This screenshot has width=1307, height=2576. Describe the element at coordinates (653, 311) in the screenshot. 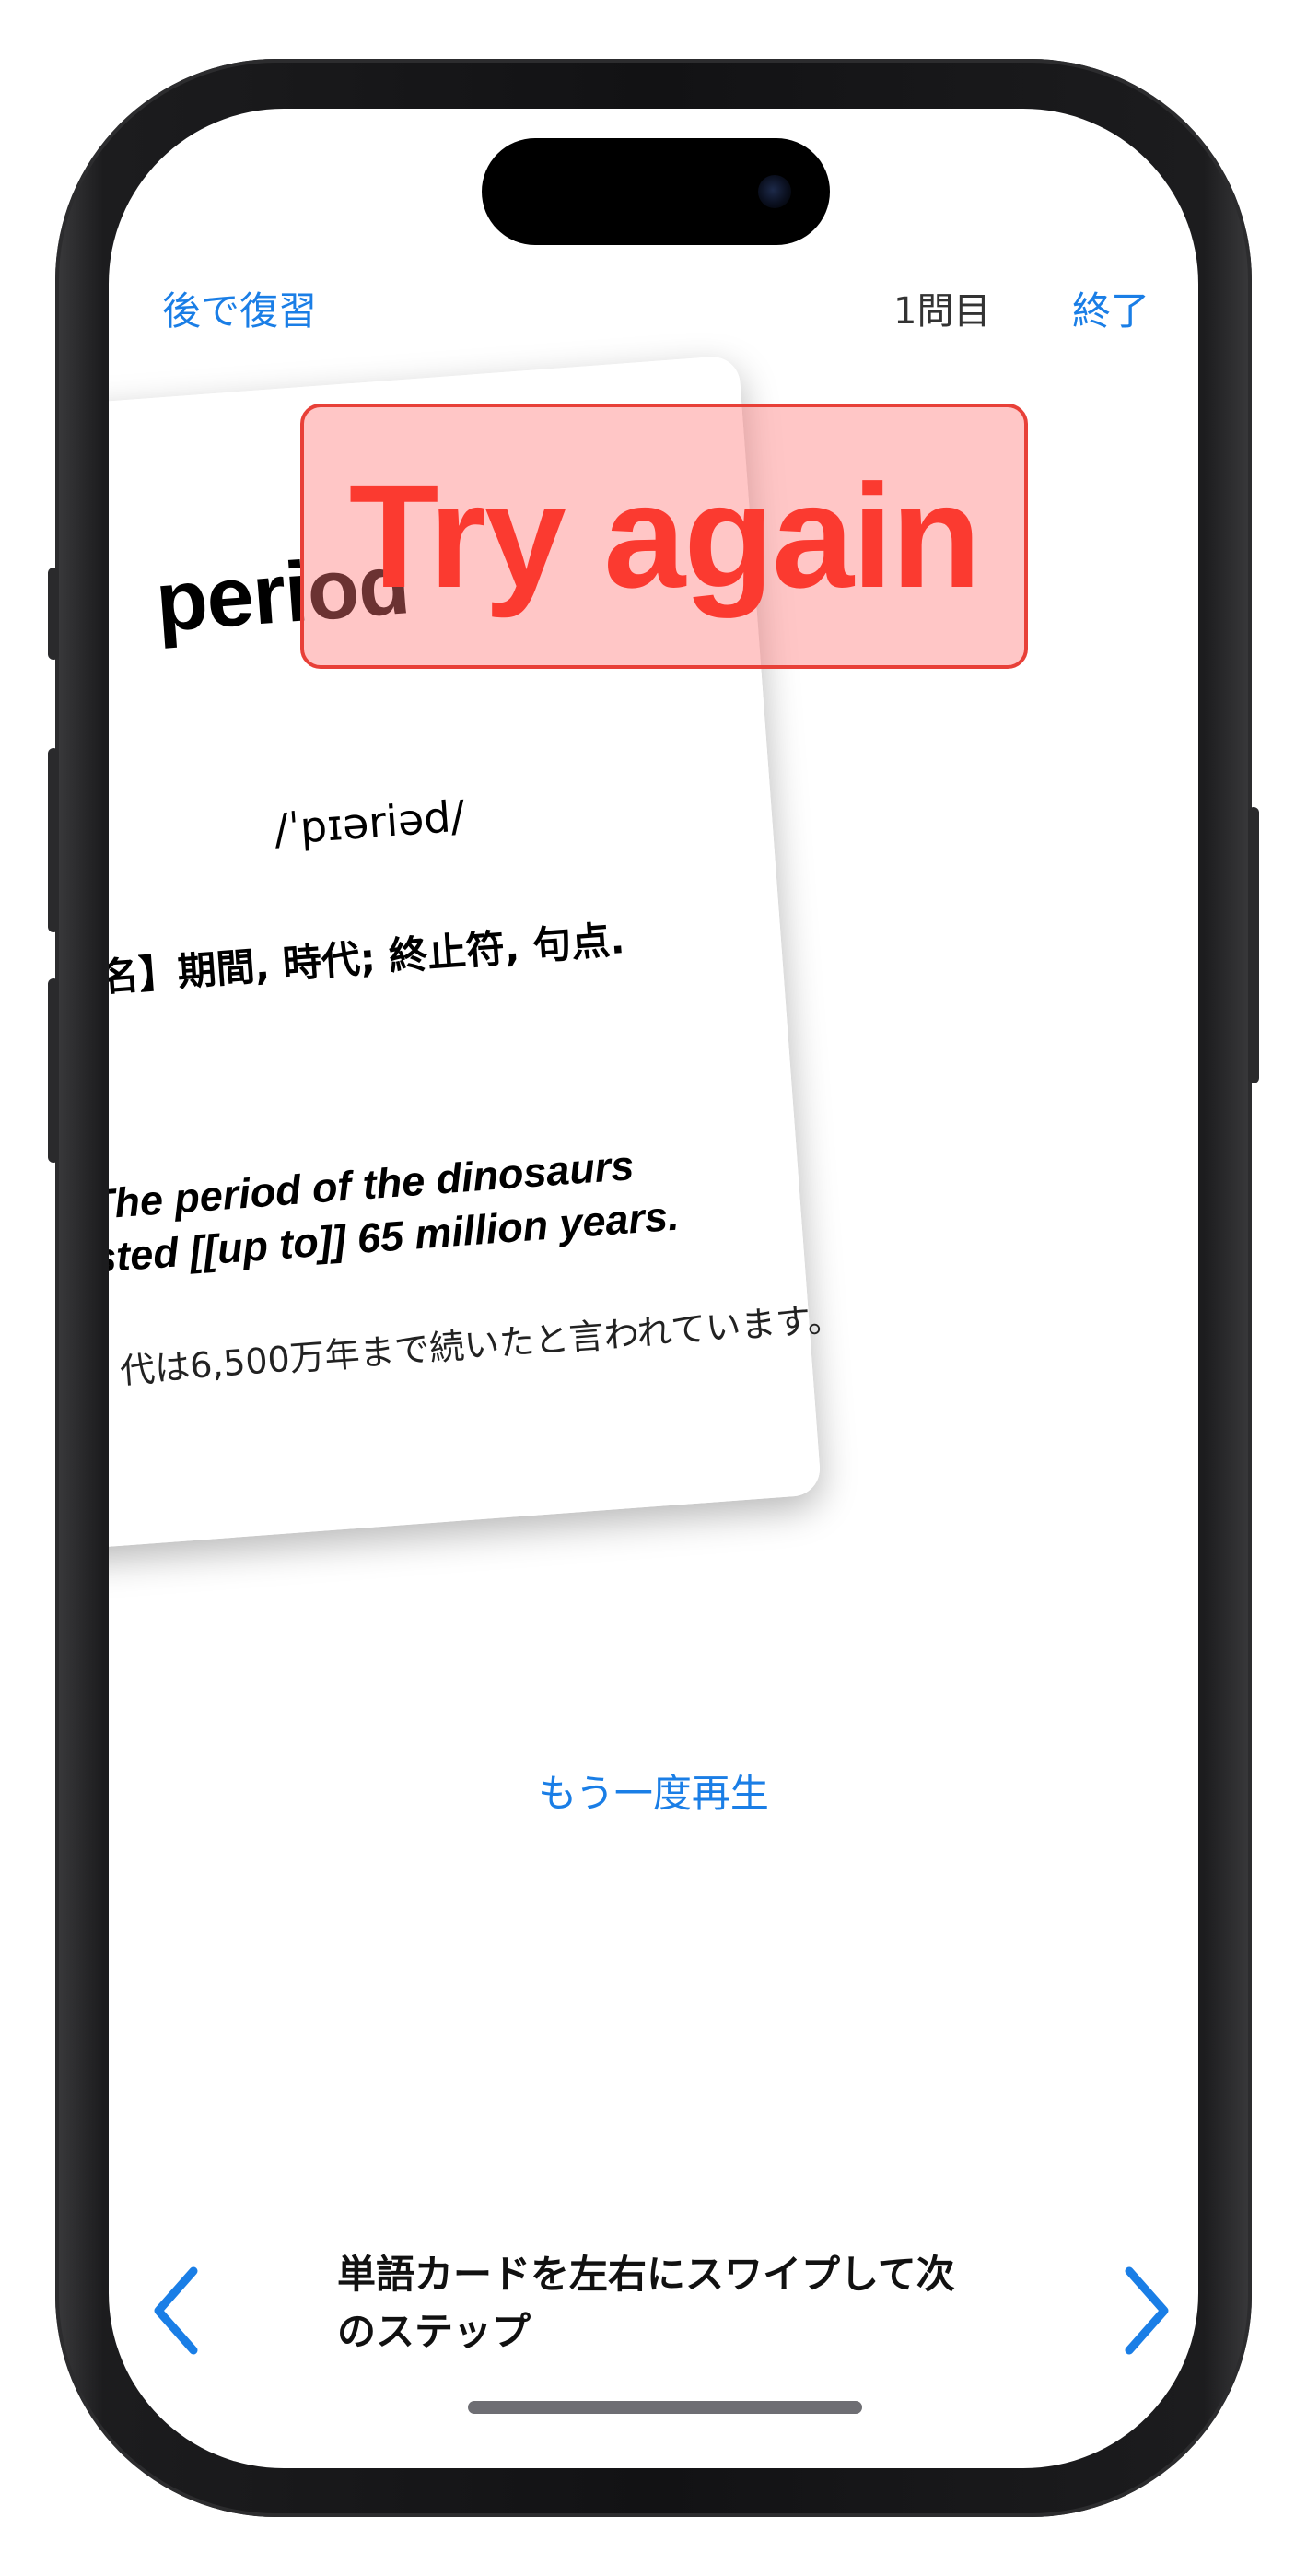

I see `top-bar: 後で復習 1問目 終了` at that location.